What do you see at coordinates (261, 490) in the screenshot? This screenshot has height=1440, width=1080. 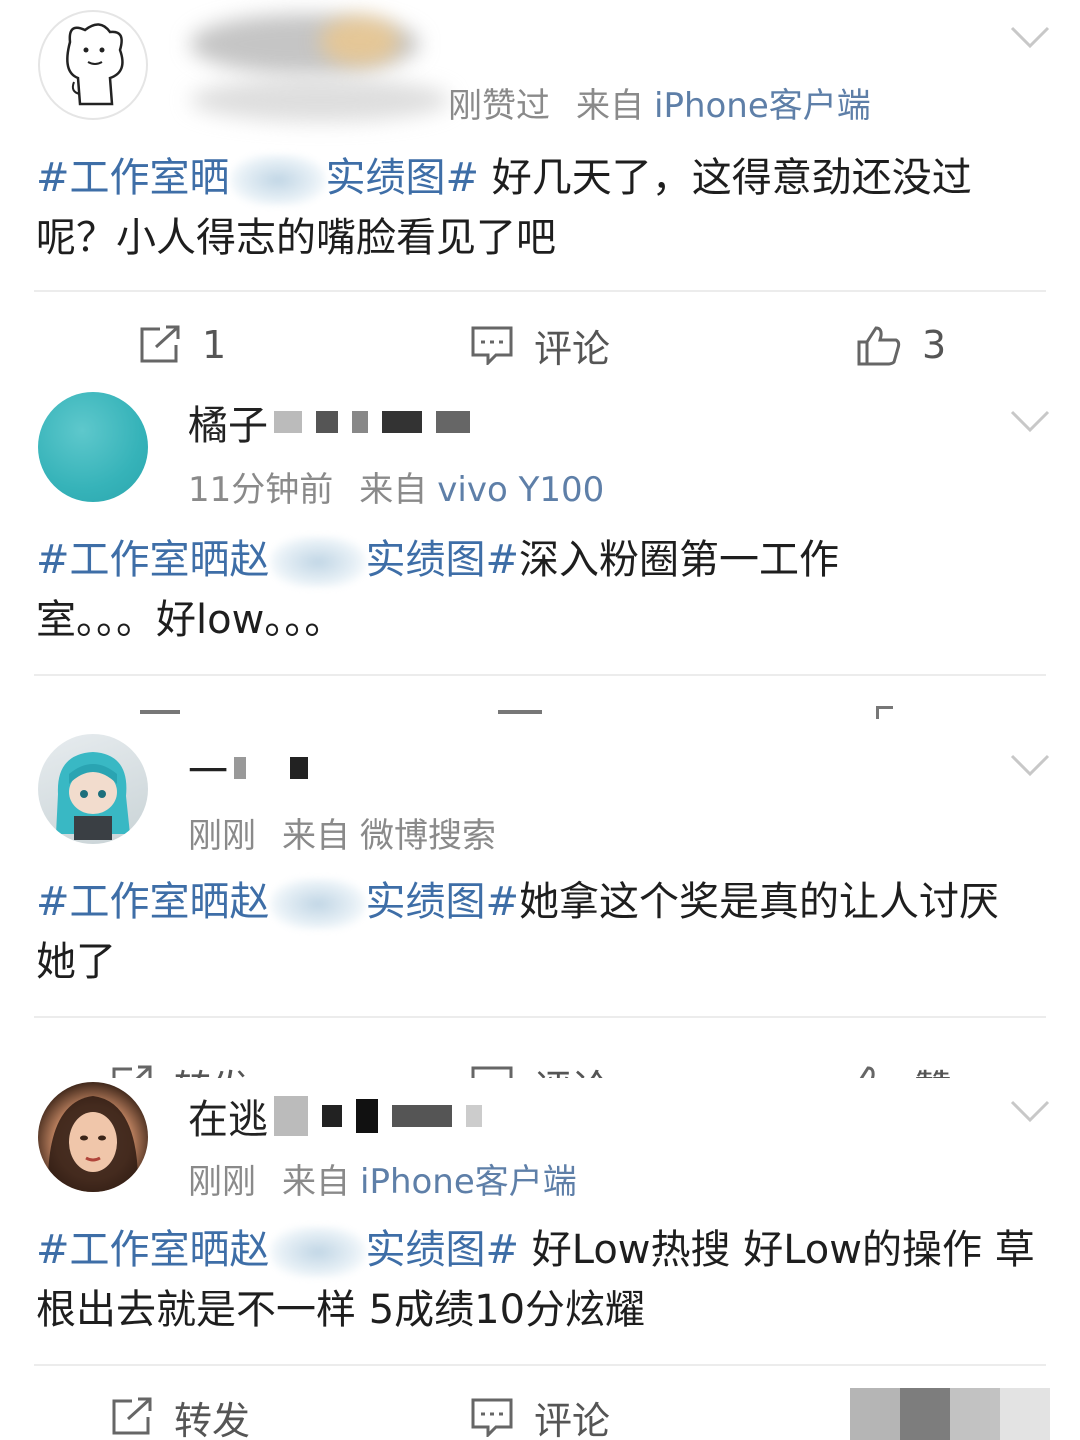 I see `post-time: 11分钟前` at bounding box center [261, 490].